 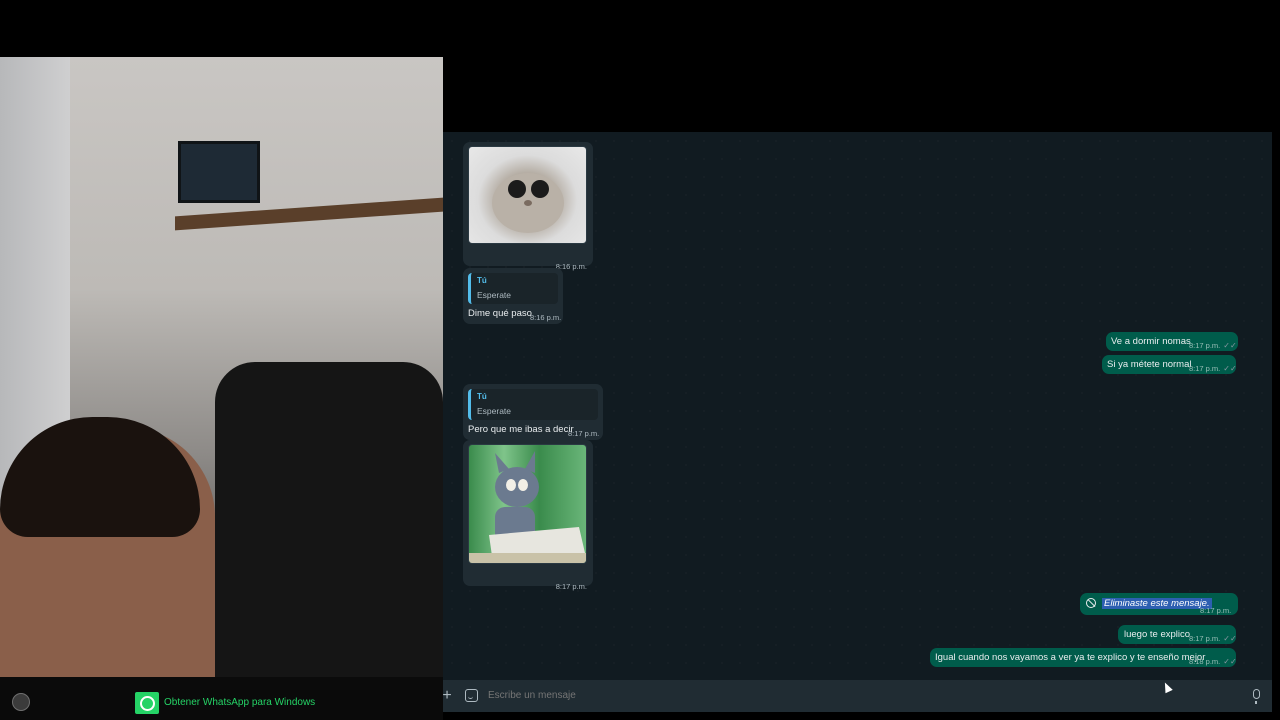 I want to click on message-text: Ve a dormir nomas, so click(x=1151, y=341).